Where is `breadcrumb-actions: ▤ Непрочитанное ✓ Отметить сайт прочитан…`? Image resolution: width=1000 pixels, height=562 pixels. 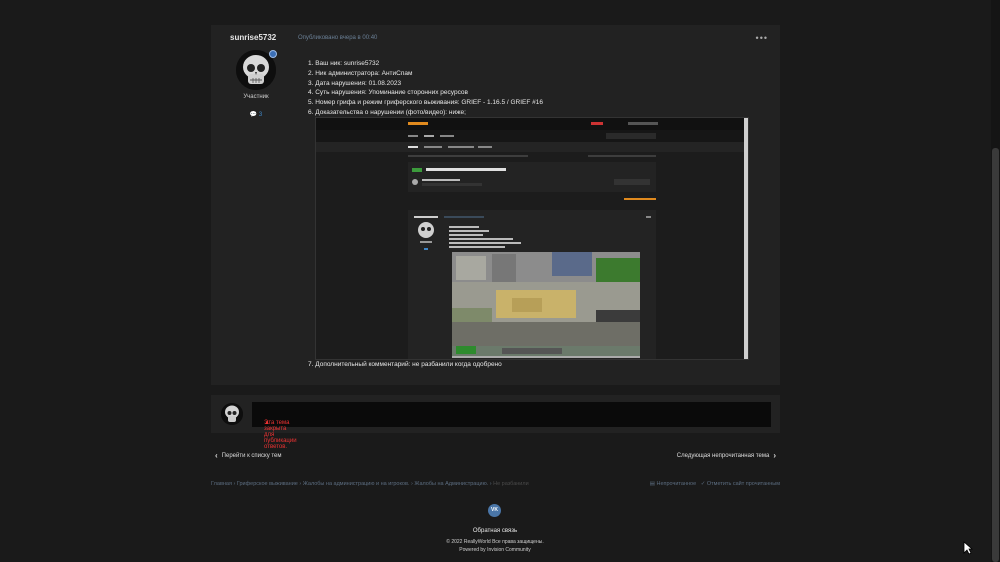
breadcrumb-actions: ▤ Непрочитанное ✓ Отметить сайт прочитан… is located at coordinates (715, 484).